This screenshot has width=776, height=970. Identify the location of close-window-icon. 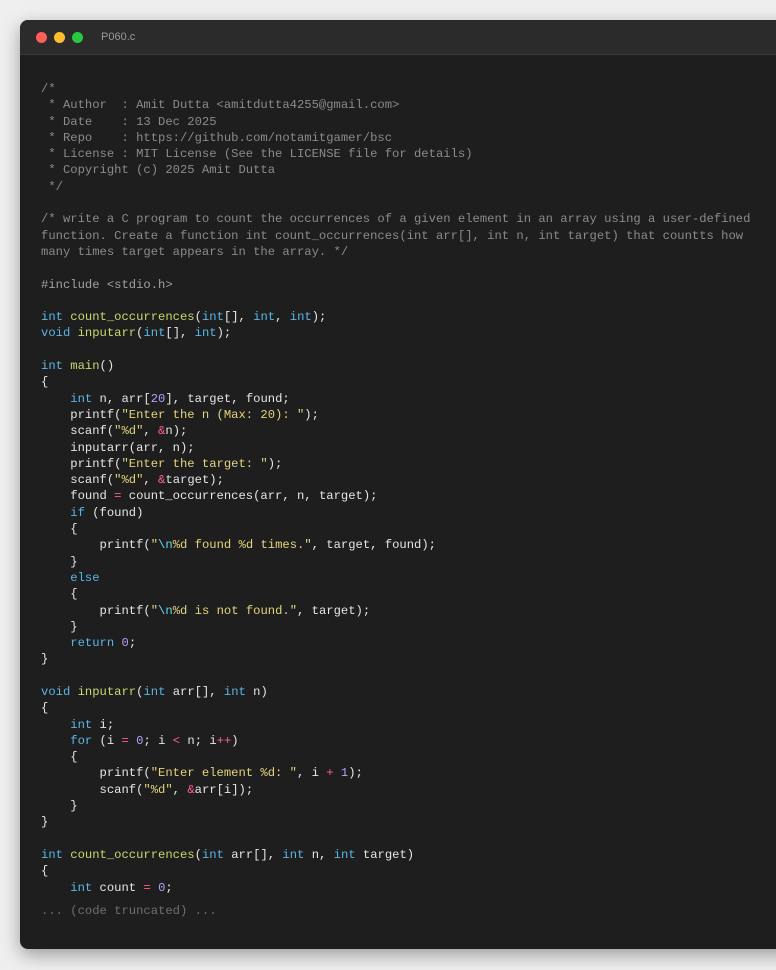
(41, 37).